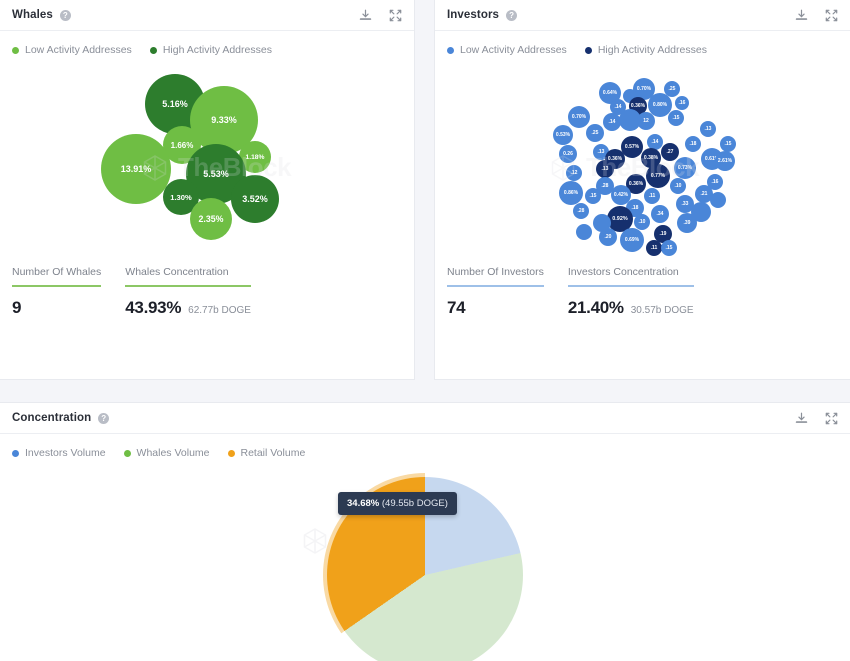 This screenshot has height=661, width=850. Describe the element at coordinates (52, 418) in the screenshot. I see `concentration-panel-title: Concentration` at that location.